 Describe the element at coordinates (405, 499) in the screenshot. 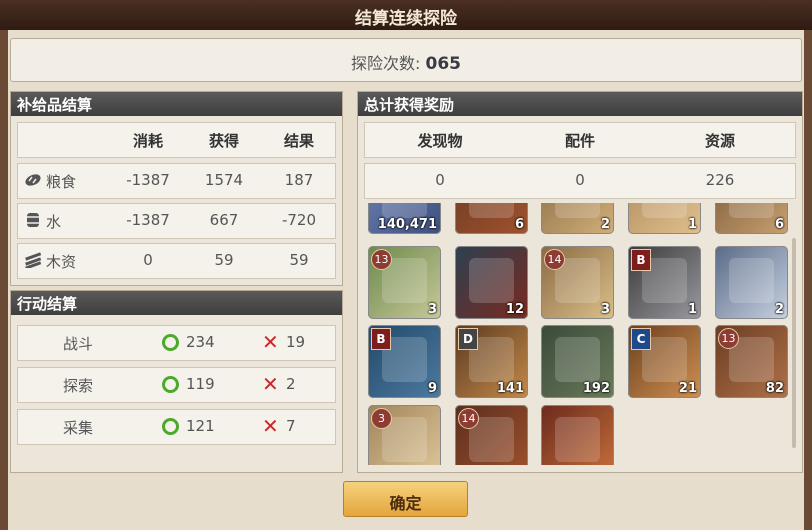

I see `confirm-button: 确定` at that location.